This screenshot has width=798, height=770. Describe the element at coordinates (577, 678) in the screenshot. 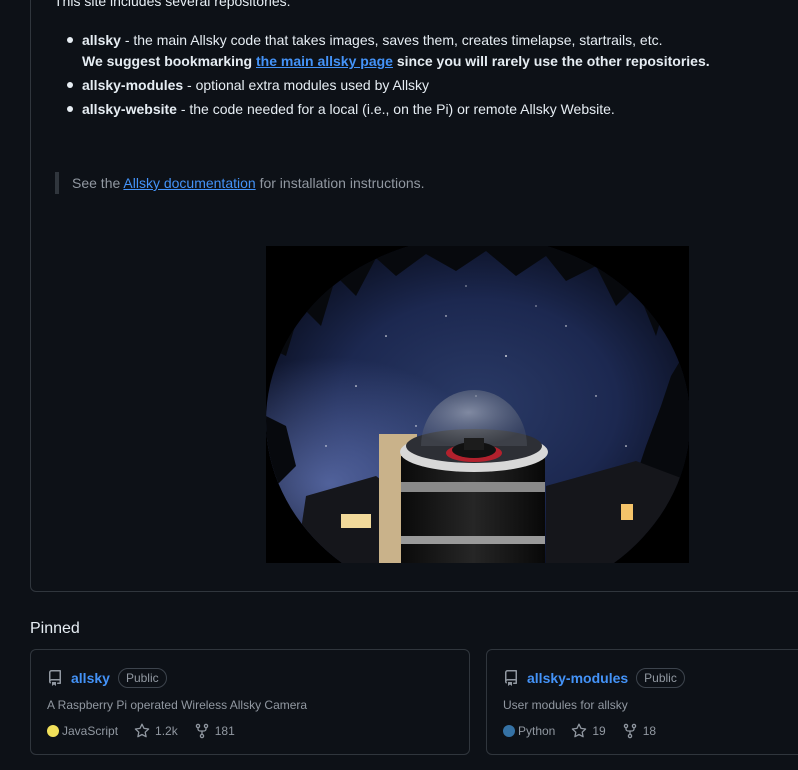

I see `repo-name-link: allsky-modules` at that location.